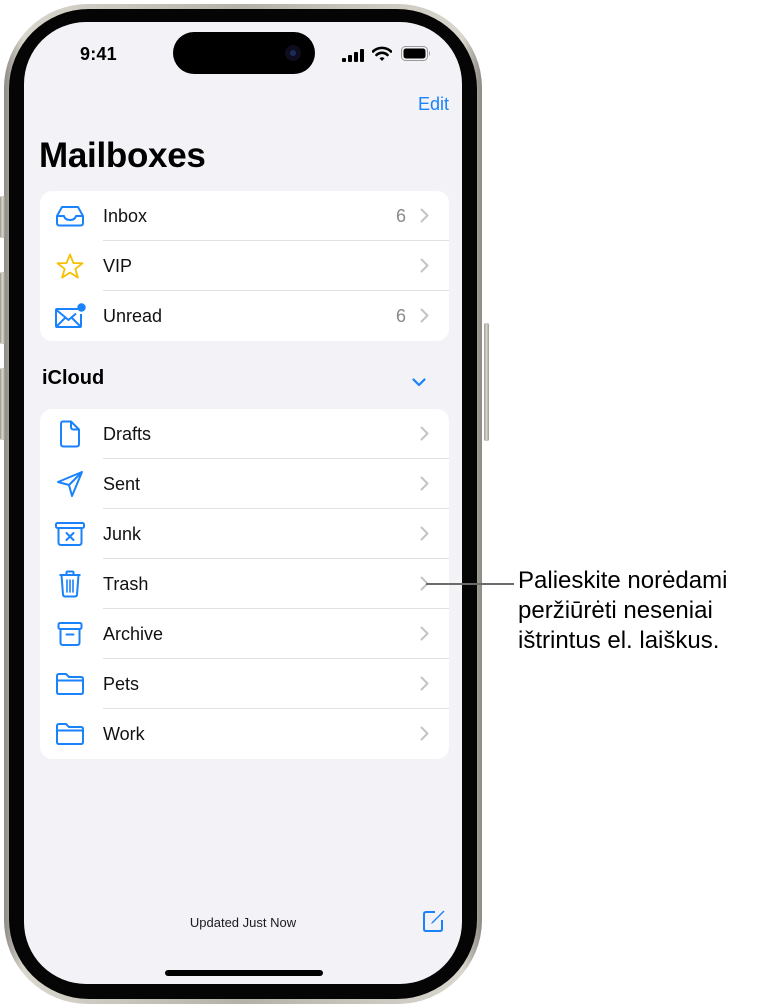 This screenshot has width=782, height=1008. I want to click on chevron-down-icon, so click(419, 382).